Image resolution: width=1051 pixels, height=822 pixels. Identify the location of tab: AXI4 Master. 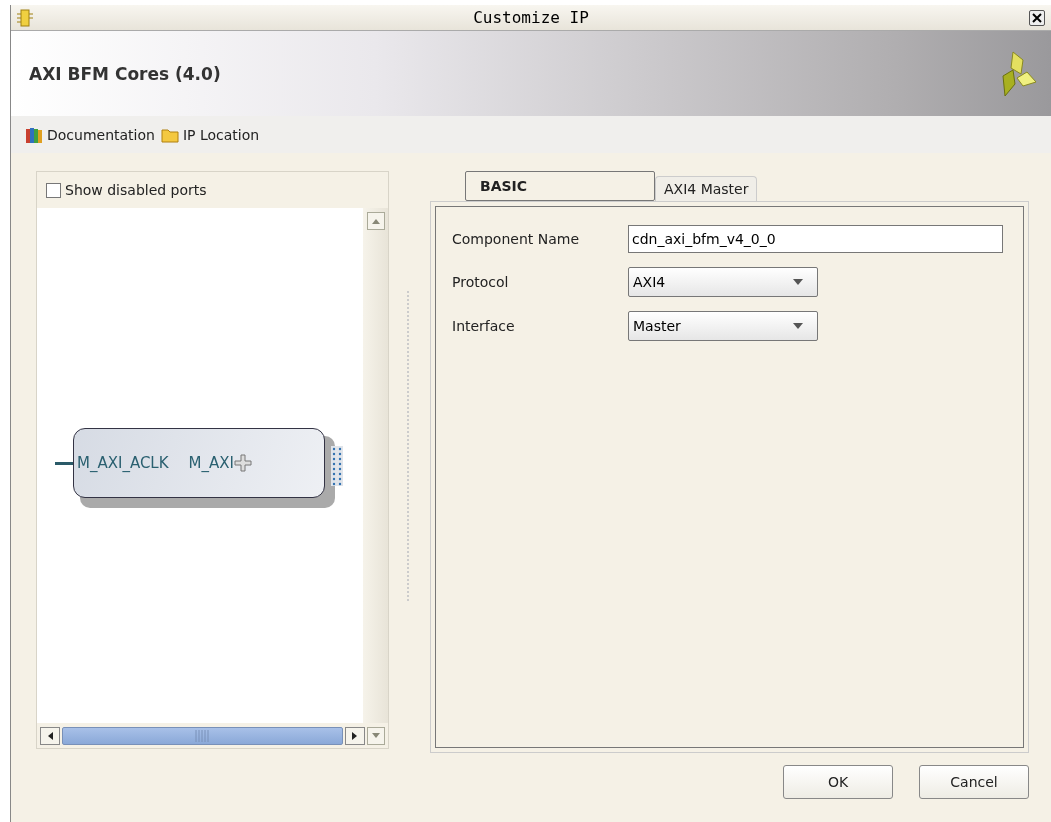
(706, 188).